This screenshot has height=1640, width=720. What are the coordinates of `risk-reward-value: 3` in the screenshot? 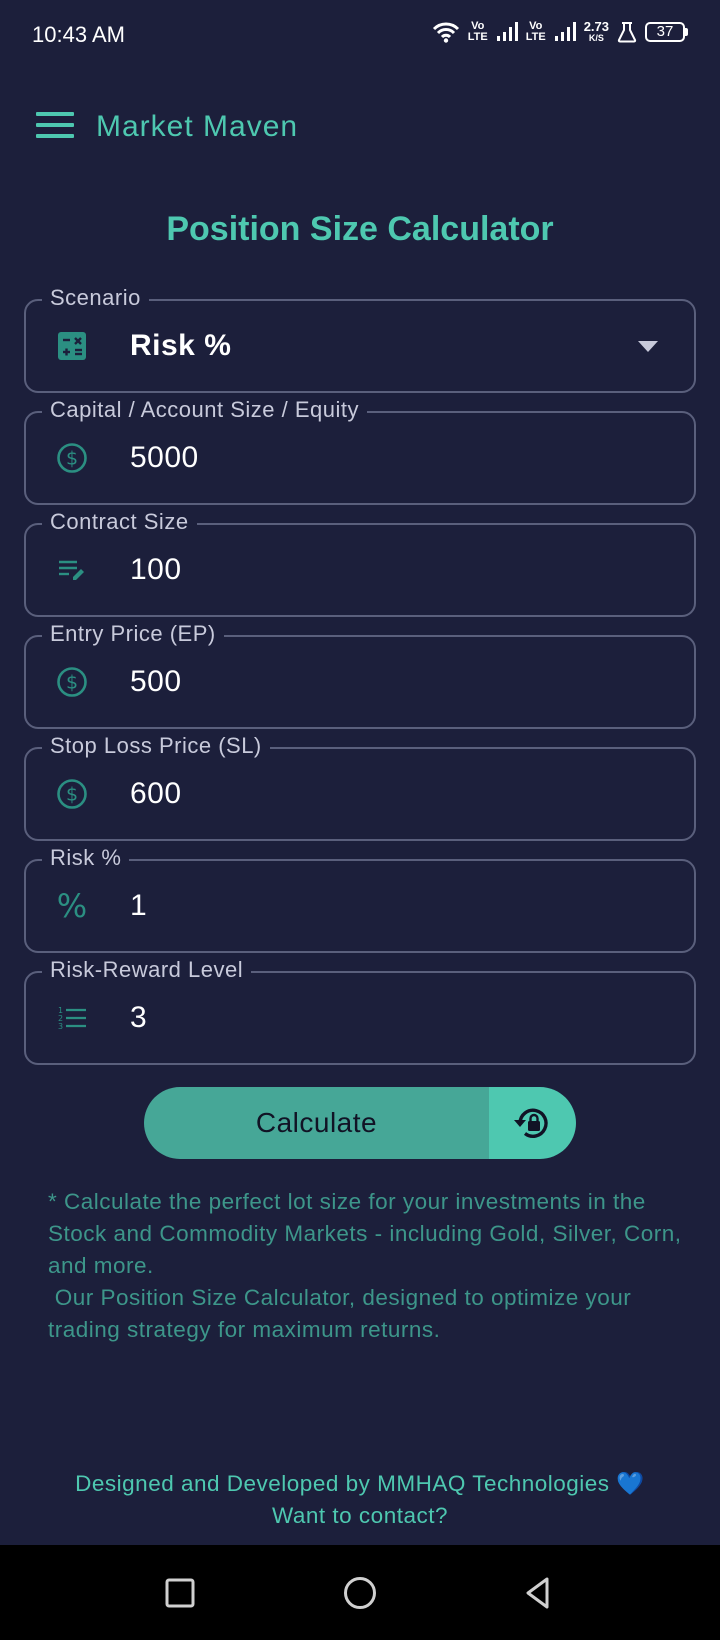 It's located at (139, 1017).